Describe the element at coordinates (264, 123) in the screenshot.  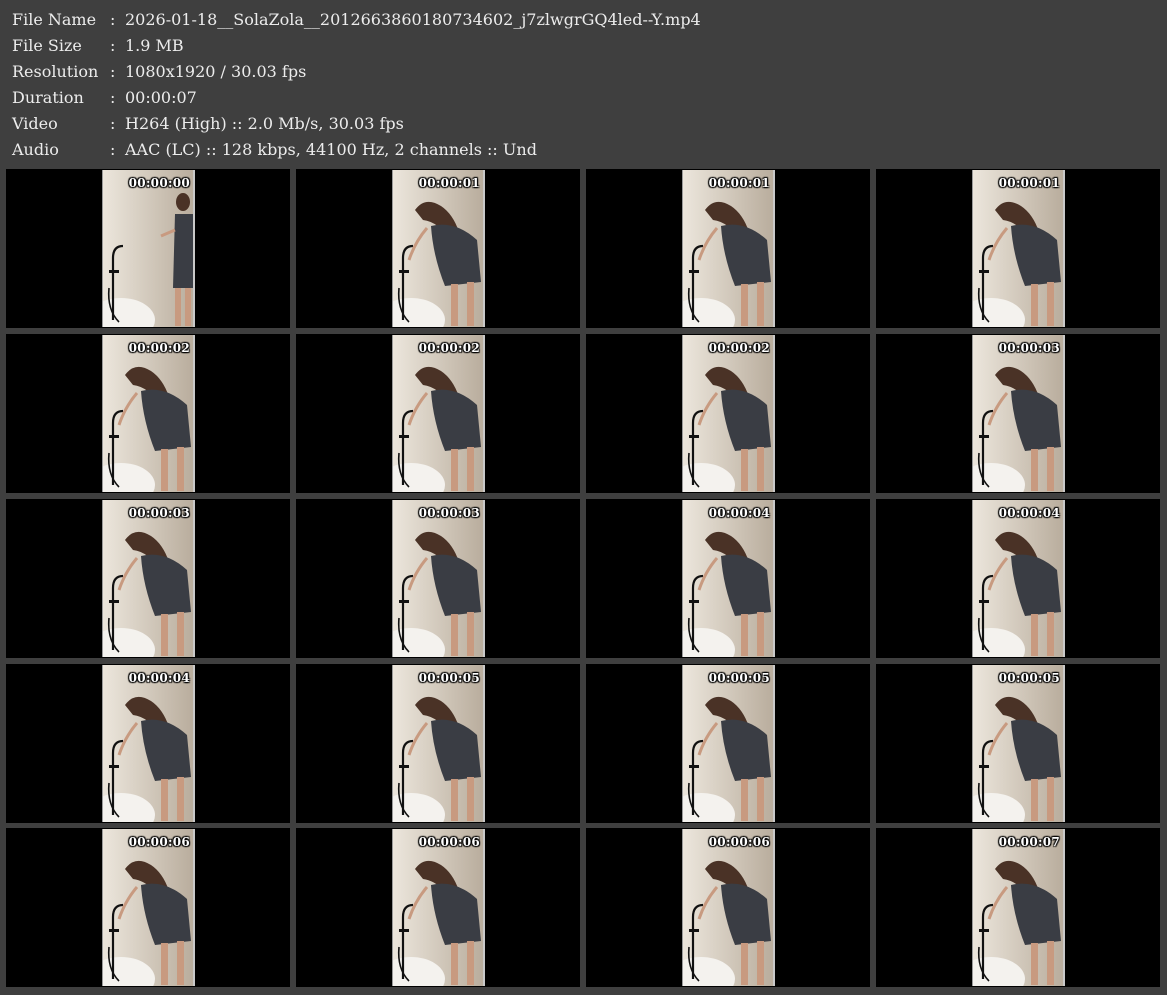
I see `info-value-video: H264 (High) :: 2.0 Mb/s, 30.03 fps` at that location.